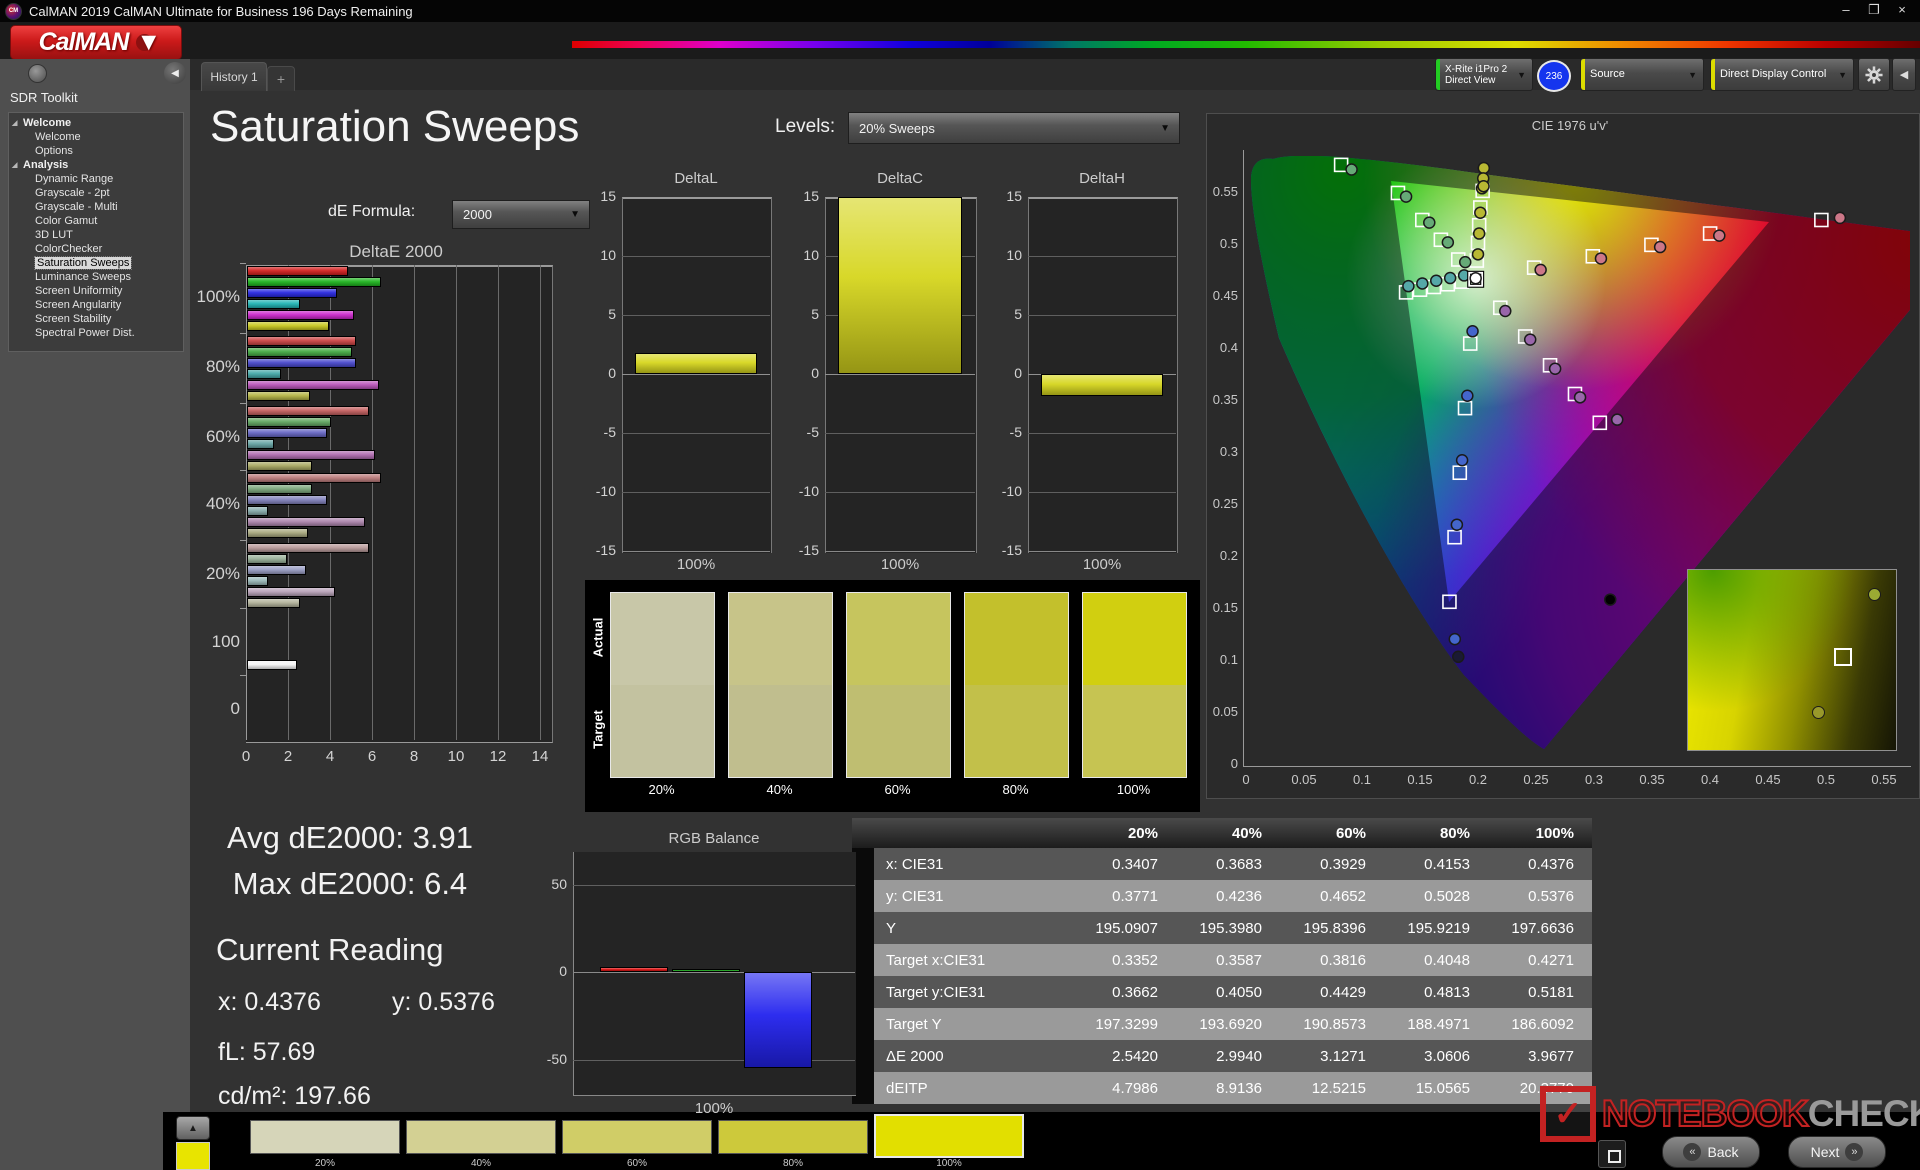 The height and width of the screenshot is (1170, 1920). I want to click on patch-button-100%, so click(949, 1136).